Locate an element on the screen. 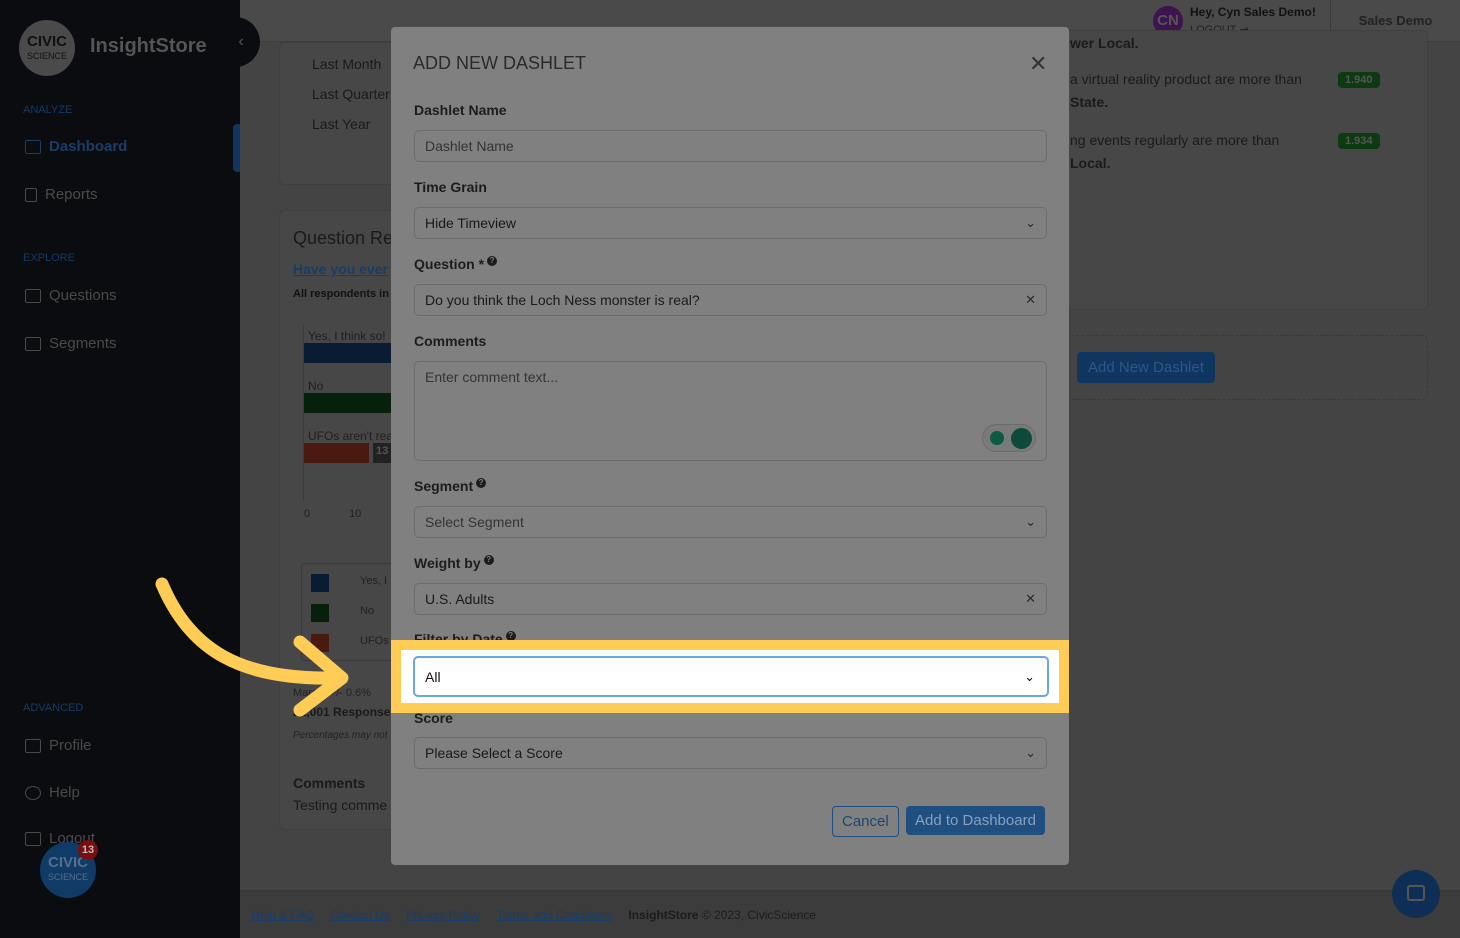  sidebar-item-segments: Segments is located at coordinates (71, 343).